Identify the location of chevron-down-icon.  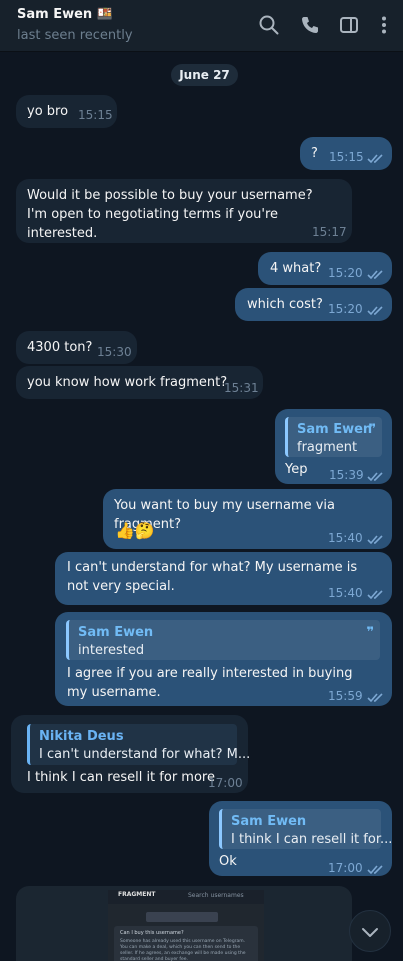
(370, 932).